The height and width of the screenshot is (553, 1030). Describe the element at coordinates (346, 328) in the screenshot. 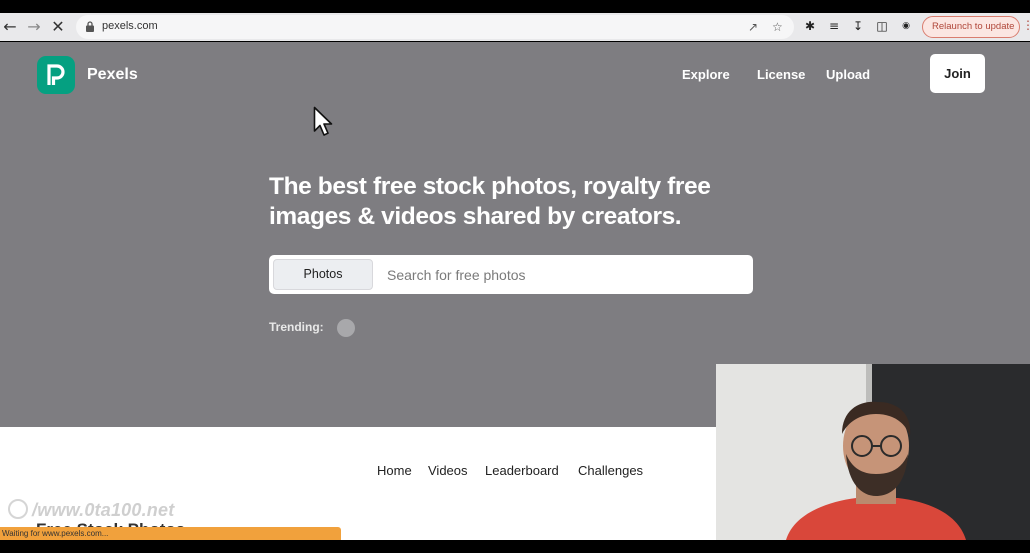

I see `trending-loading-indicator` at that location.